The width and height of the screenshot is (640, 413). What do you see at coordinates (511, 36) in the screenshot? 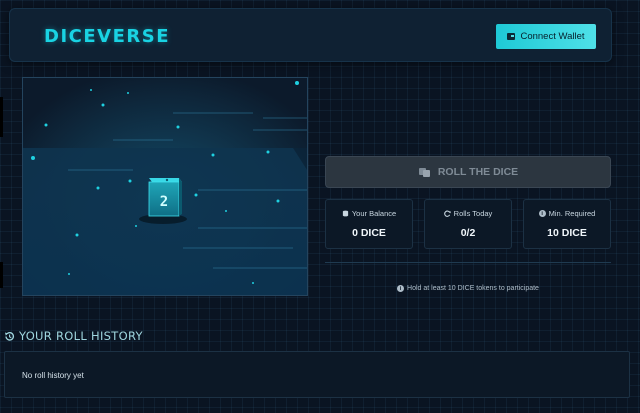
I see `wallet-icon` at bounding box center [511, 36].